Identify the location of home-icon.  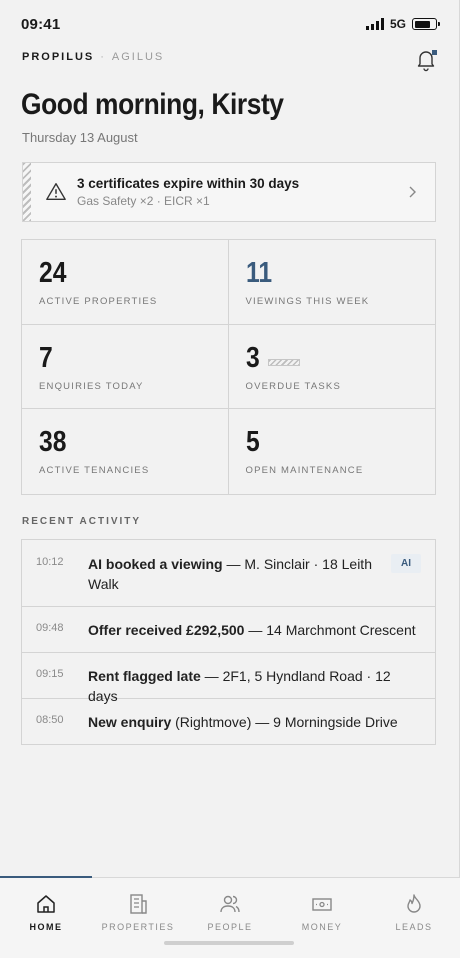
(46, 904).